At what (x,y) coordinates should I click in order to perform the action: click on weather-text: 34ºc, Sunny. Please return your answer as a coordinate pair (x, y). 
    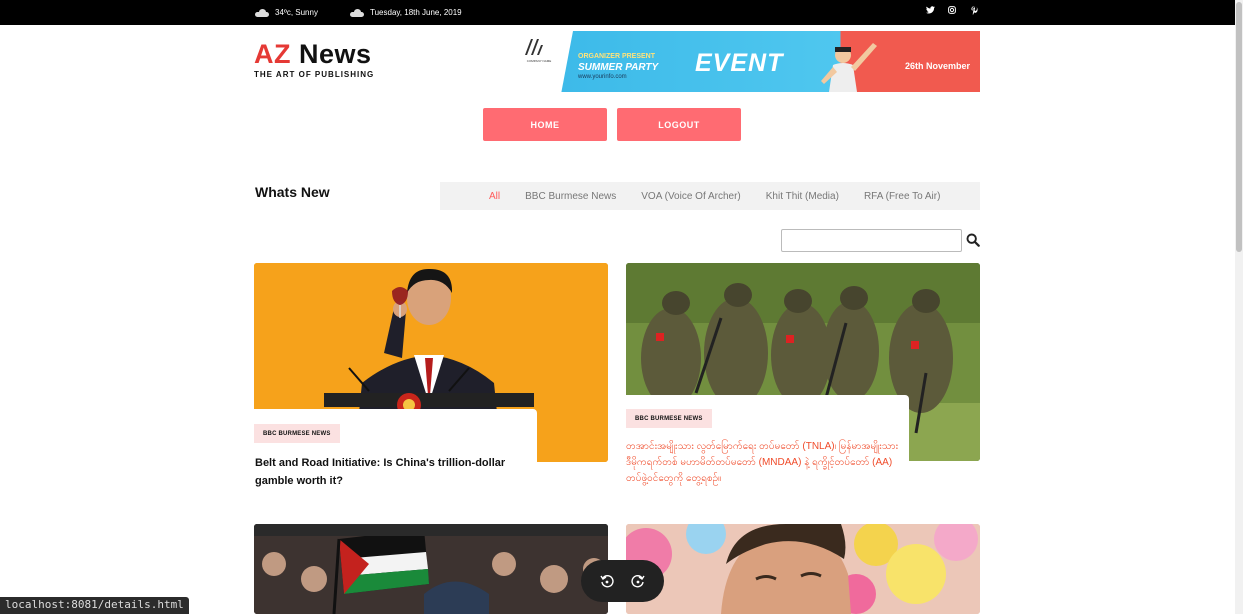
    Looking at the image, I should click on (296, 12).